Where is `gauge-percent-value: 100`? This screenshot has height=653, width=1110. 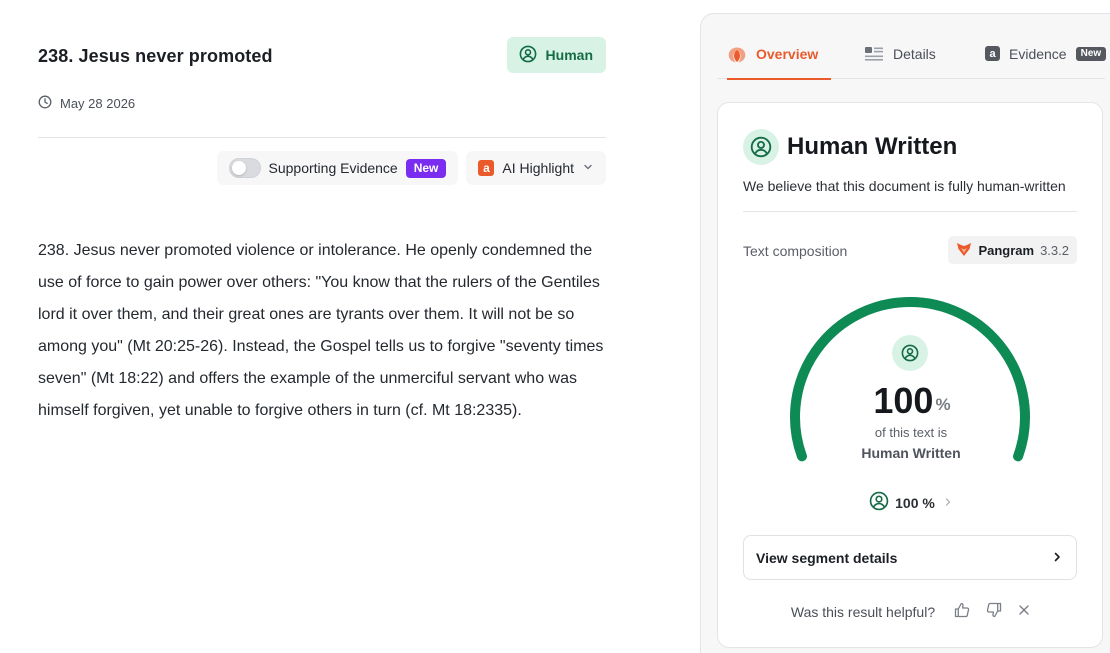 gauge-percent-value: 100 is located at coordinates (903, 400).